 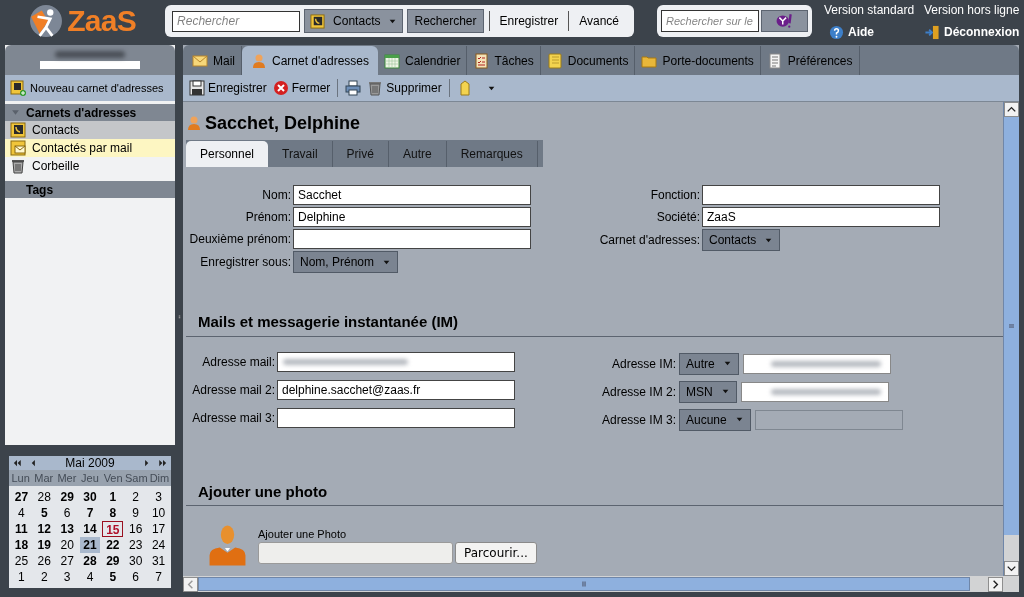 I want to click on save-button: Enregistrer, so click(x=228, y=88).